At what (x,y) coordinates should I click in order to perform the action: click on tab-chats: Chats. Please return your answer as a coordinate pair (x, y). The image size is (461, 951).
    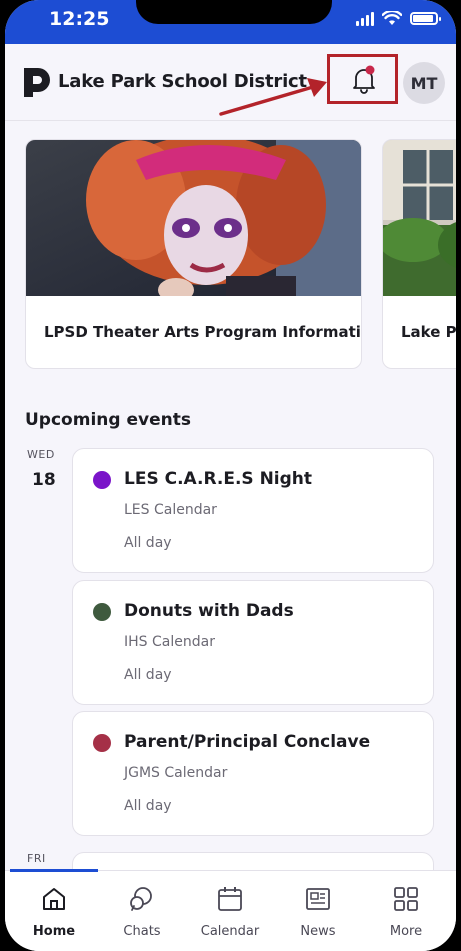
    Looking at the image, I should click on (142, 911).